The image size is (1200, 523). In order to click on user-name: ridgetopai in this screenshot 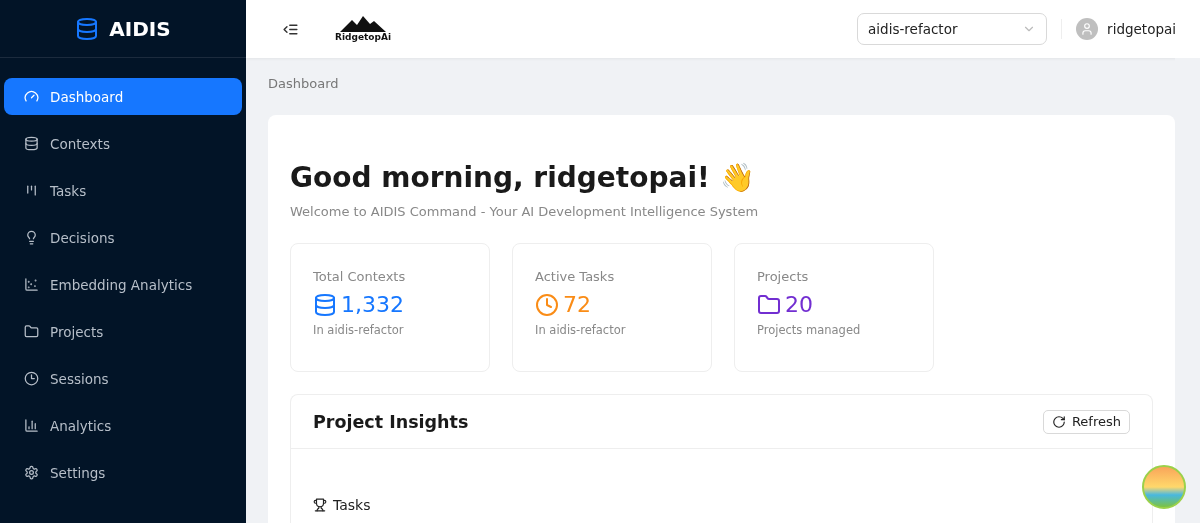, I will do `click(1141, 29)`.